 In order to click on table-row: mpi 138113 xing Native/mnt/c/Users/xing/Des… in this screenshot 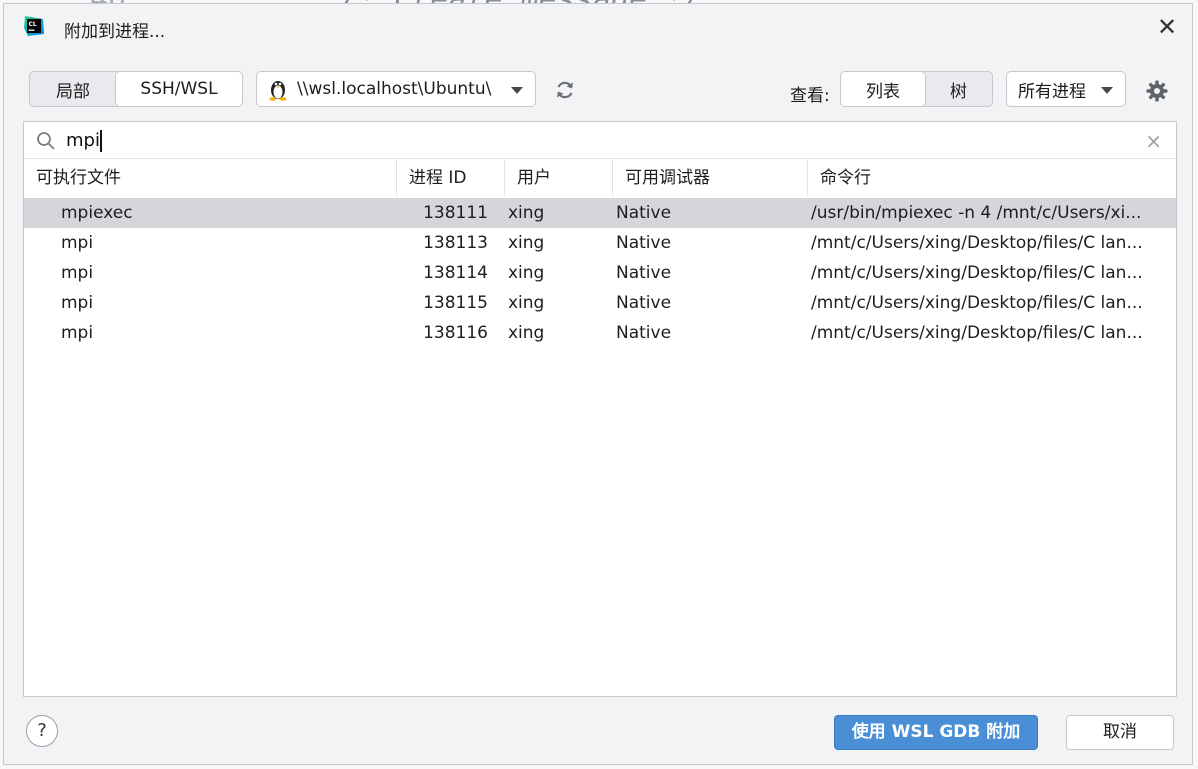, I will do `click(600, 243)`.